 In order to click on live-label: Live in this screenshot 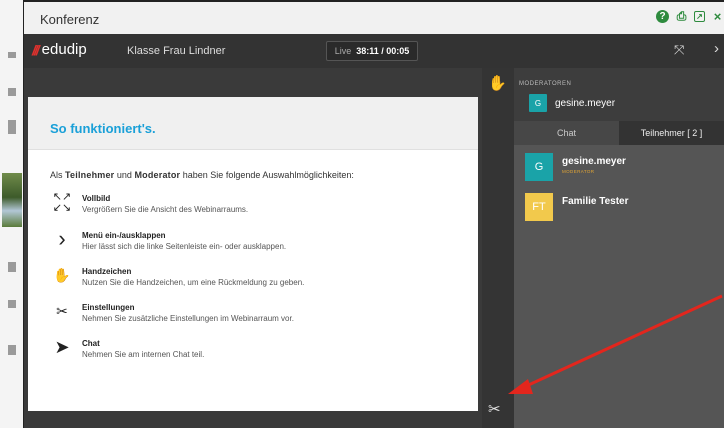, I will do `click(343, 51)`.